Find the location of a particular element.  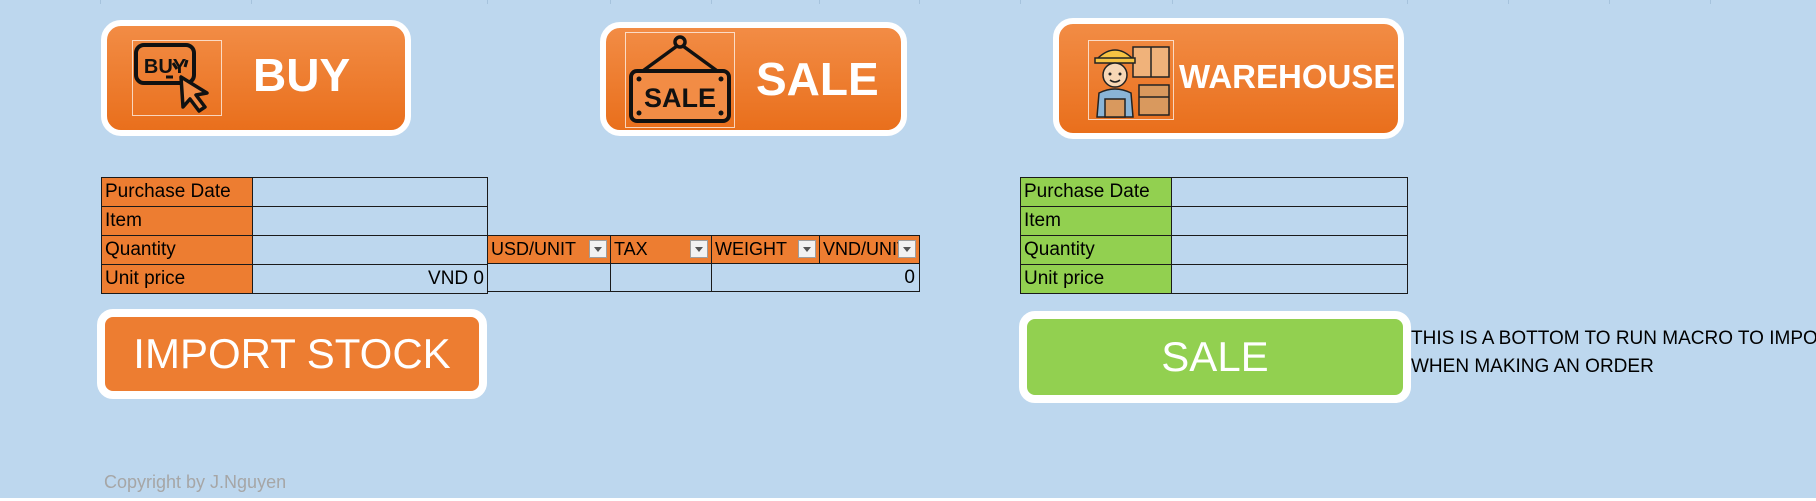

usd-unit-header: USD/UNIT is located at coordinates (549, 249).